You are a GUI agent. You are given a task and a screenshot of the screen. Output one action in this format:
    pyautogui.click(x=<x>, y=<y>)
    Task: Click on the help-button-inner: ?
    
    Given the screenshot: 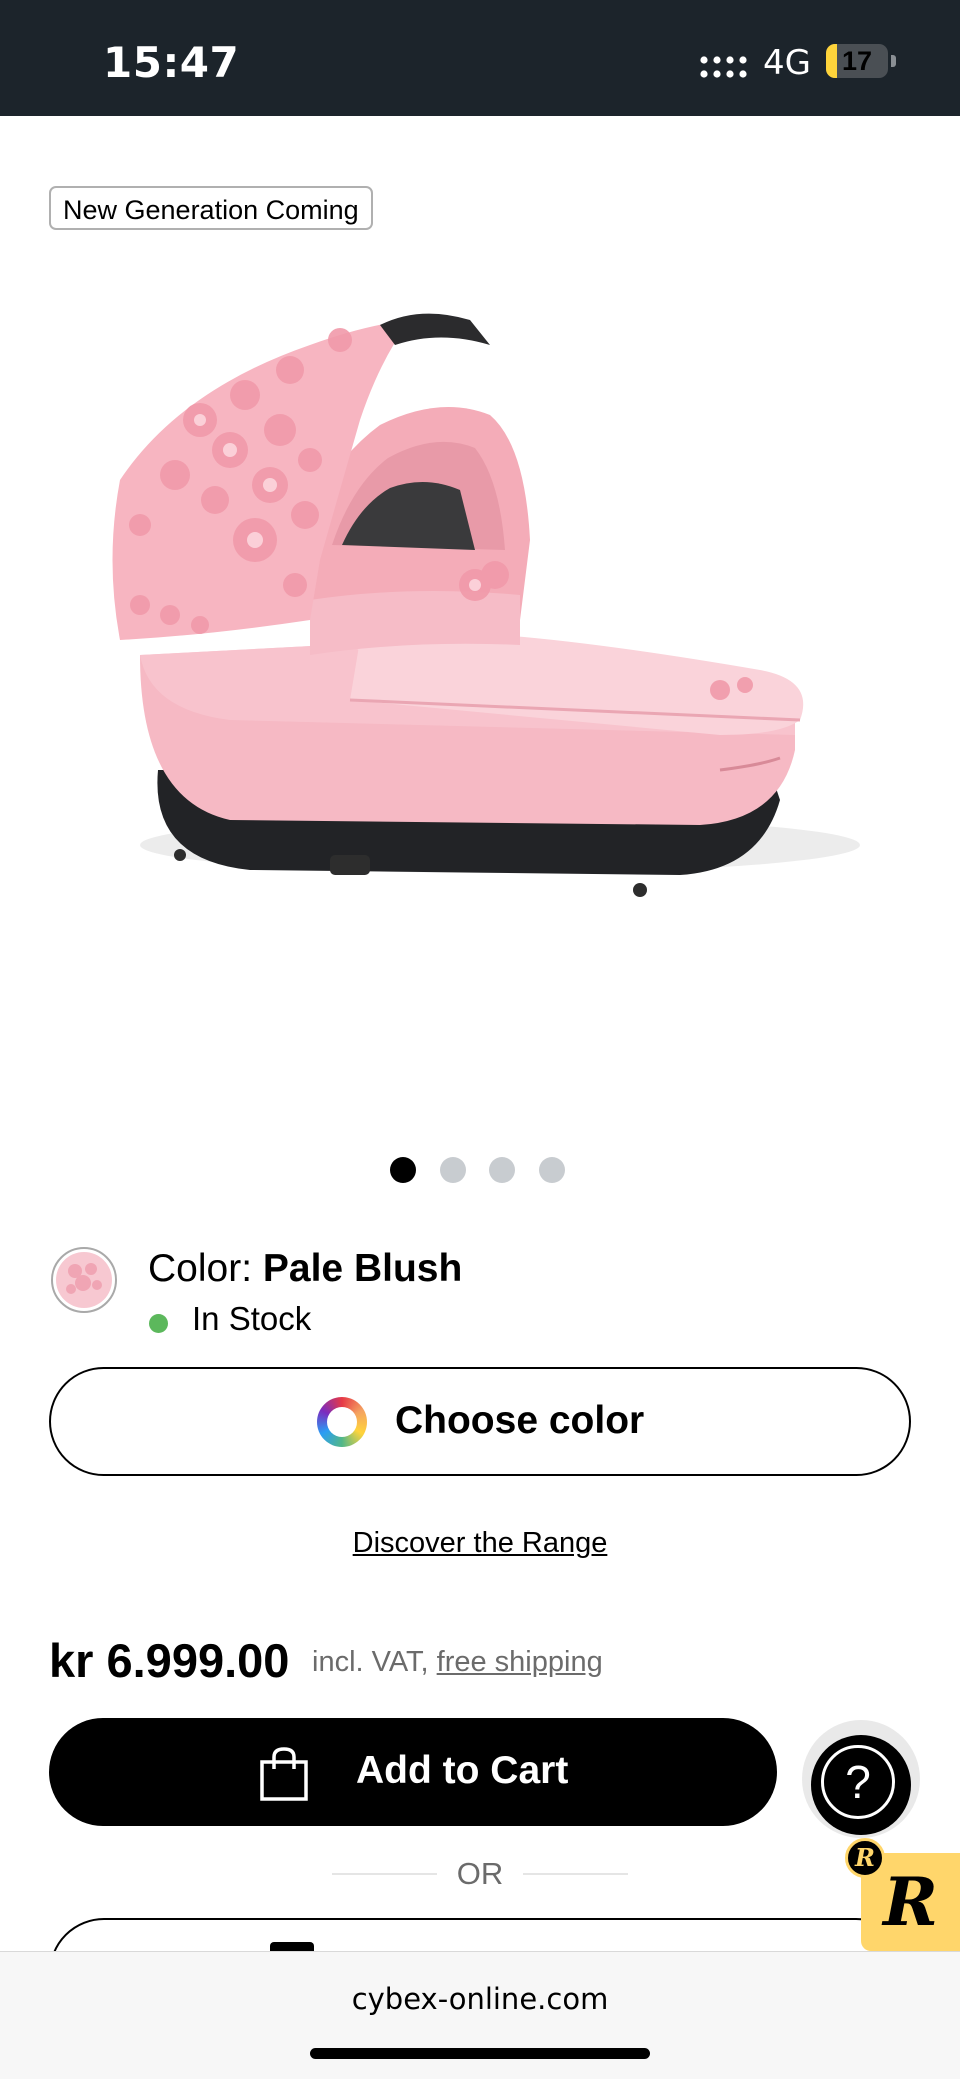 What is the action you would take?
    pyautogui.click(x=861, y=1785)
    